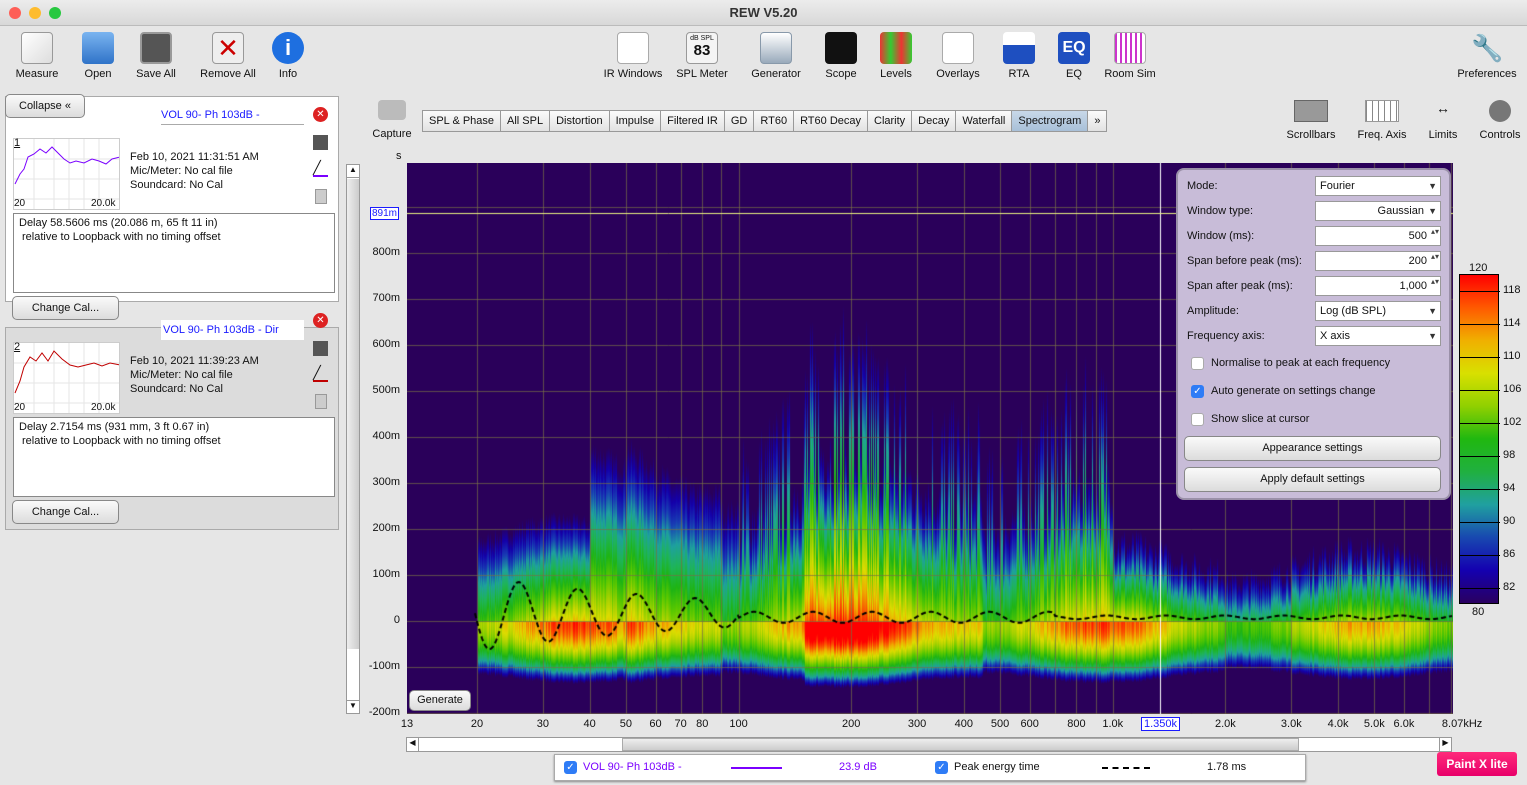  I want to click on window-type-select: Gaussian, so click(1378, 211).